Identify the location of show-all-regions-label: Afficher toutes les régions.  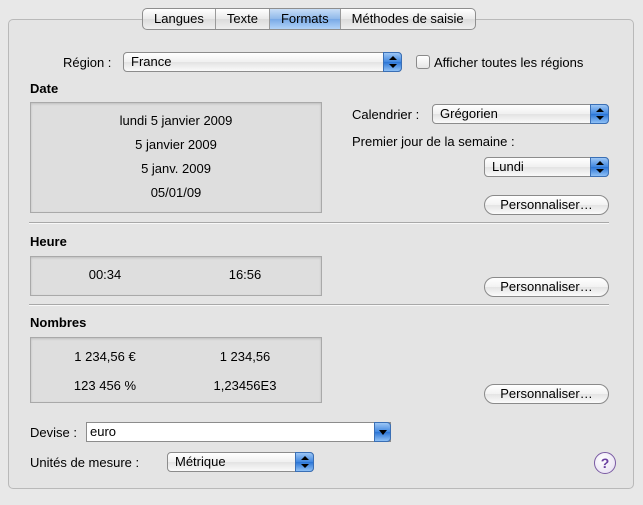
(509, 62).